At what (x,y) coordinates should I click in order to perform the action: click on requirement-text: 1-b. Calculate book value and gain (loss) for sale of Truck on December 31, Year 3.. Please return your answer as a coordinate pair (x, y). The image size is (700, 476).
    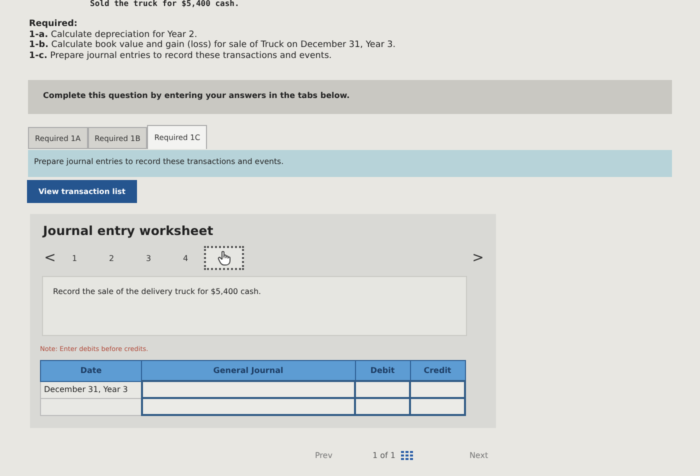
    Looking at the image, I should click on (213, 45).